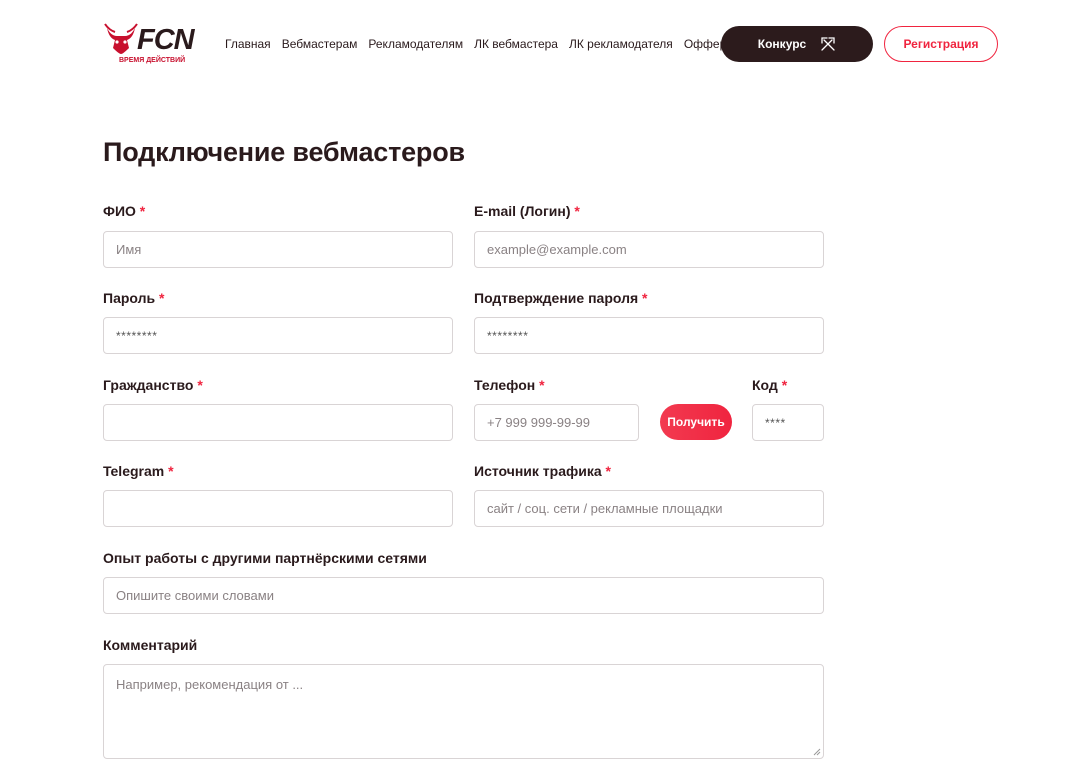 The width and height of the screenshot is (1080, 770). Describe the element at coordinates (152, 60) in the screenshot. I see `logo-subtitle: ВРЕМЯ ДЕЙСТВИЙ` at that location.